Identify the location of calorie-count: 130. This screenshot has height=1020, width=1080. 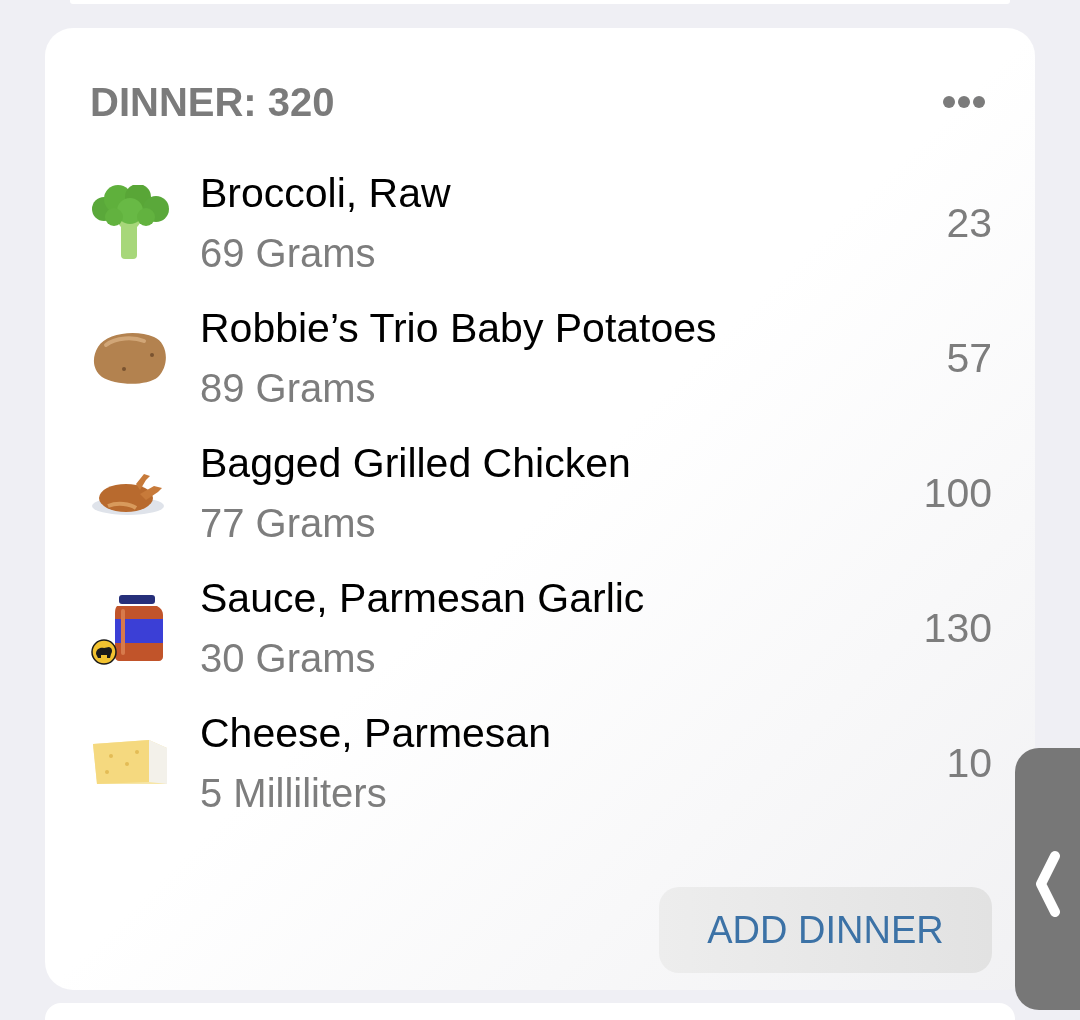
(957, 628).